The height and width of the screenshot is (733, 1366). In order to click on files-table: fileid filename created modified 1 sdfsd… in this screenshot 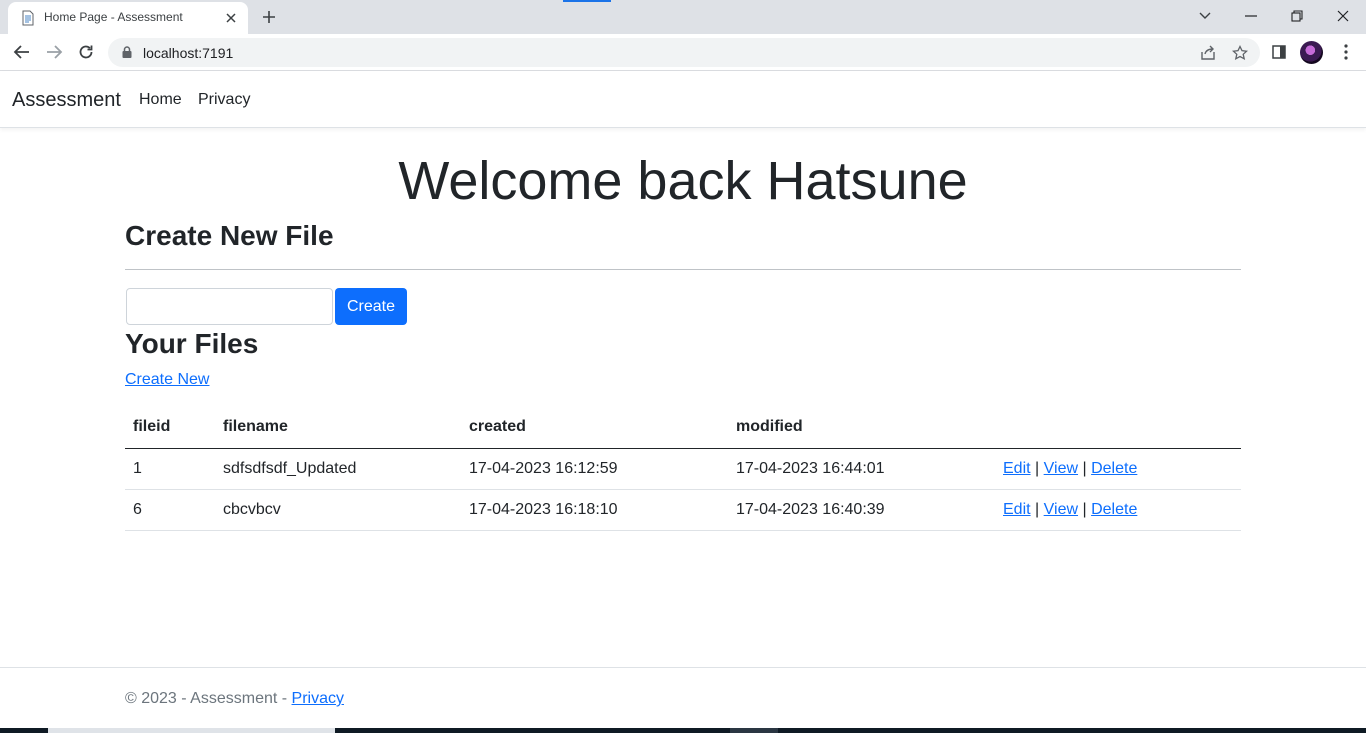, I will do `click(683, 469)`.